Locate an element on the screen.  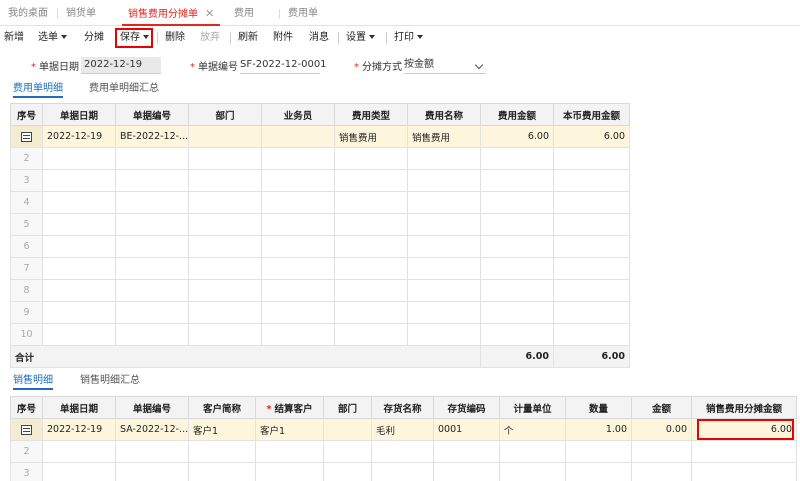
table-cell: 客户1 is located at coordinates (289, 429).